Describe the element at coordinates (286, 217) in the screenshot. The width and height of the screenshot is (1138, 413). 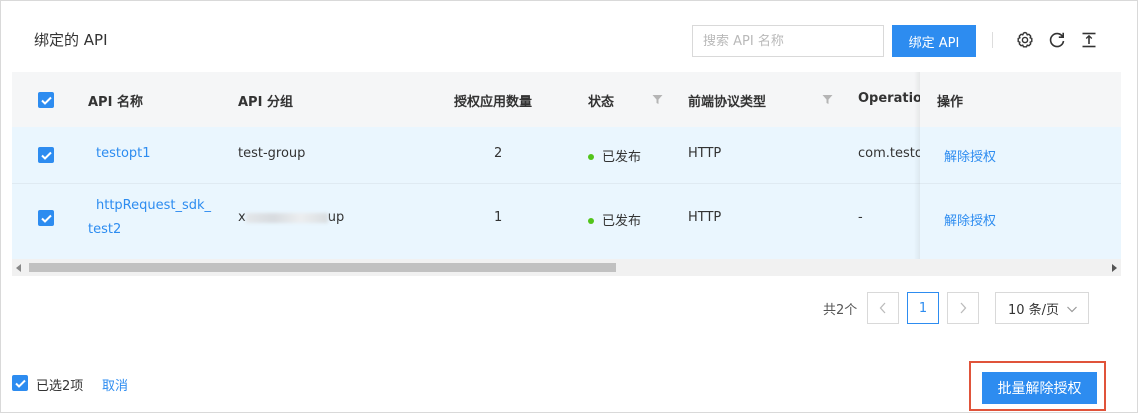
I see `redacted-text` at that location.